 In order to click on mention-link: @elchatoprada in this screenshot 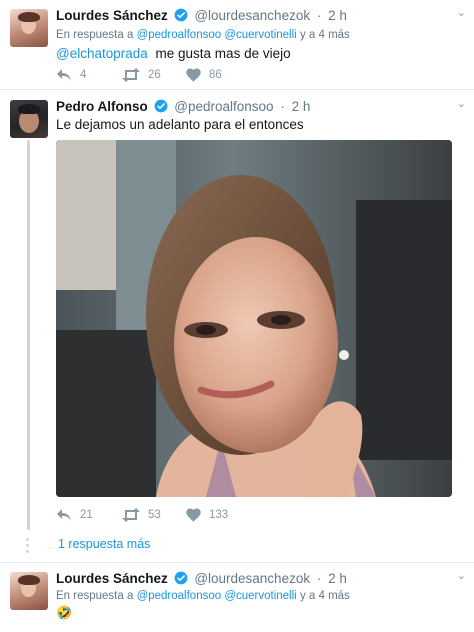, I will do `click(102, 53)`.